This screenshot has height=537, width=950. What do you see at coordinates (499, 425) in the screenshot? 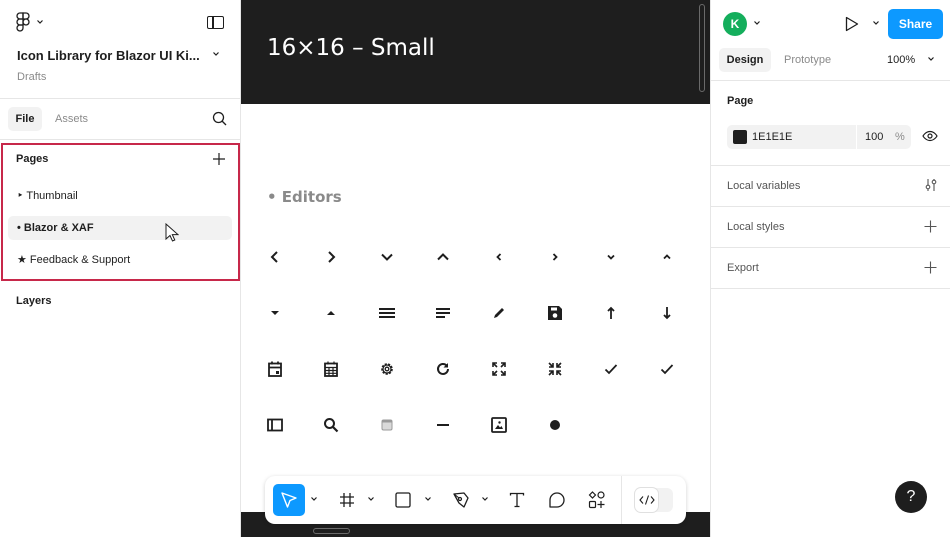
I see `image-icon` at bounding box center [499, 425].